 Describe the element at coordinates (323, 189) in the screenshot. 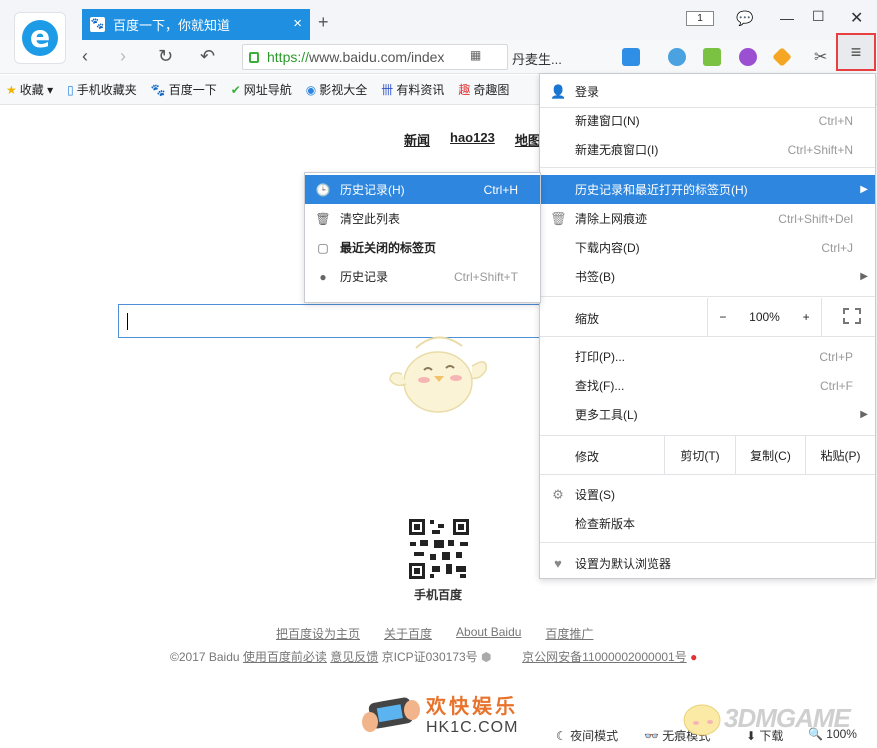

I see `clock-icon: 🕒` at that location.